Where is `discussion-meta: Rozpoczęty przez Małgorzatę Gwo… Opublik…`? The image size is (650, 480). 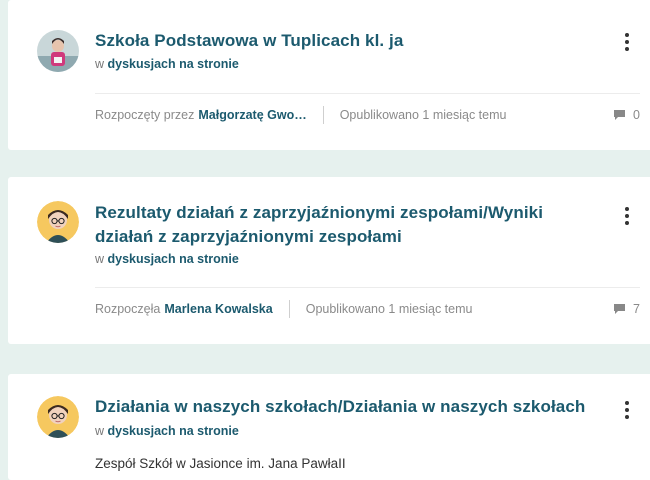
discussion-meta: Rozpoczęty przez Małgorzatę Gwo… Opublik… is located at coordinates (367, 115).